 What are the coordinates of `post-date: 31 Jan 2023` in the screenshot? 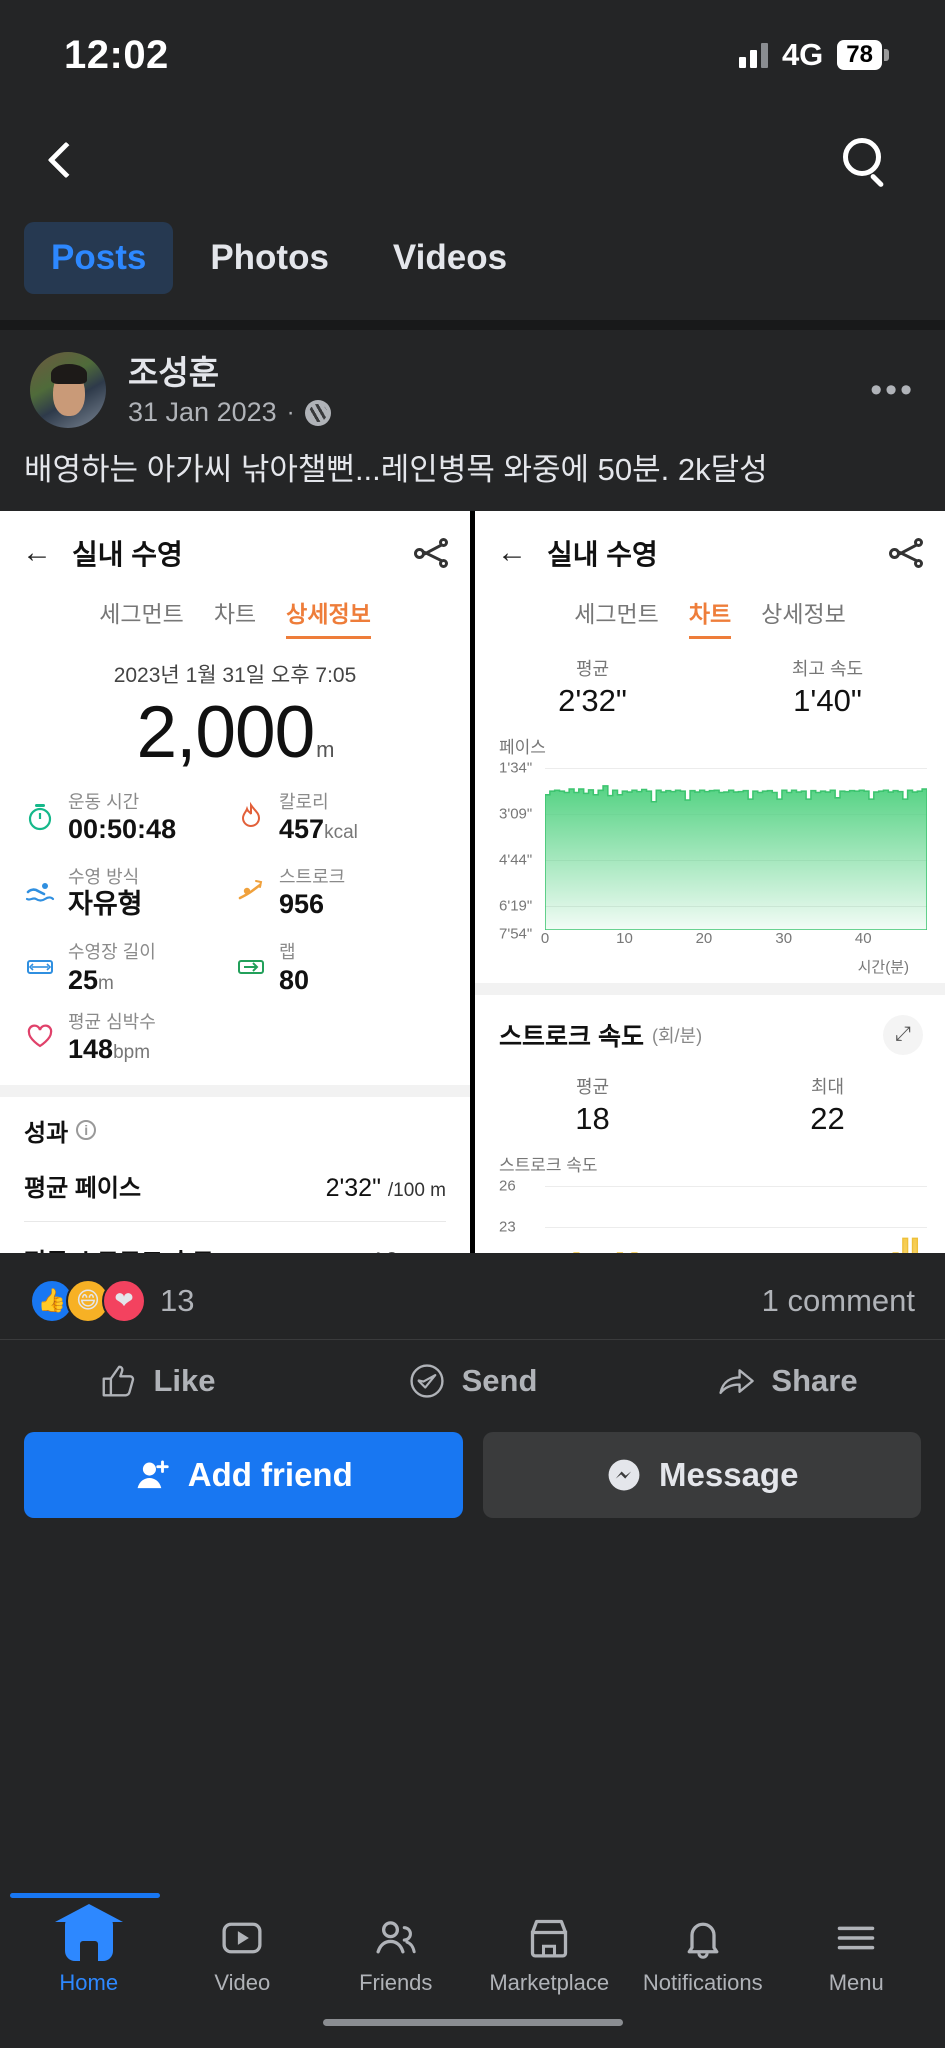 It's located at (202, 412).